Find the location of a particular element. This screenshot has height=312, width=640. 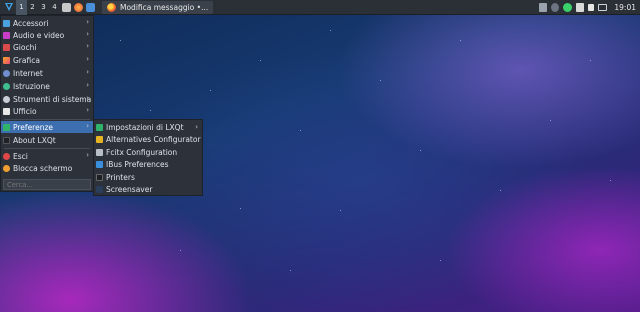

graphics-icon is located at coordinates (6, 60).